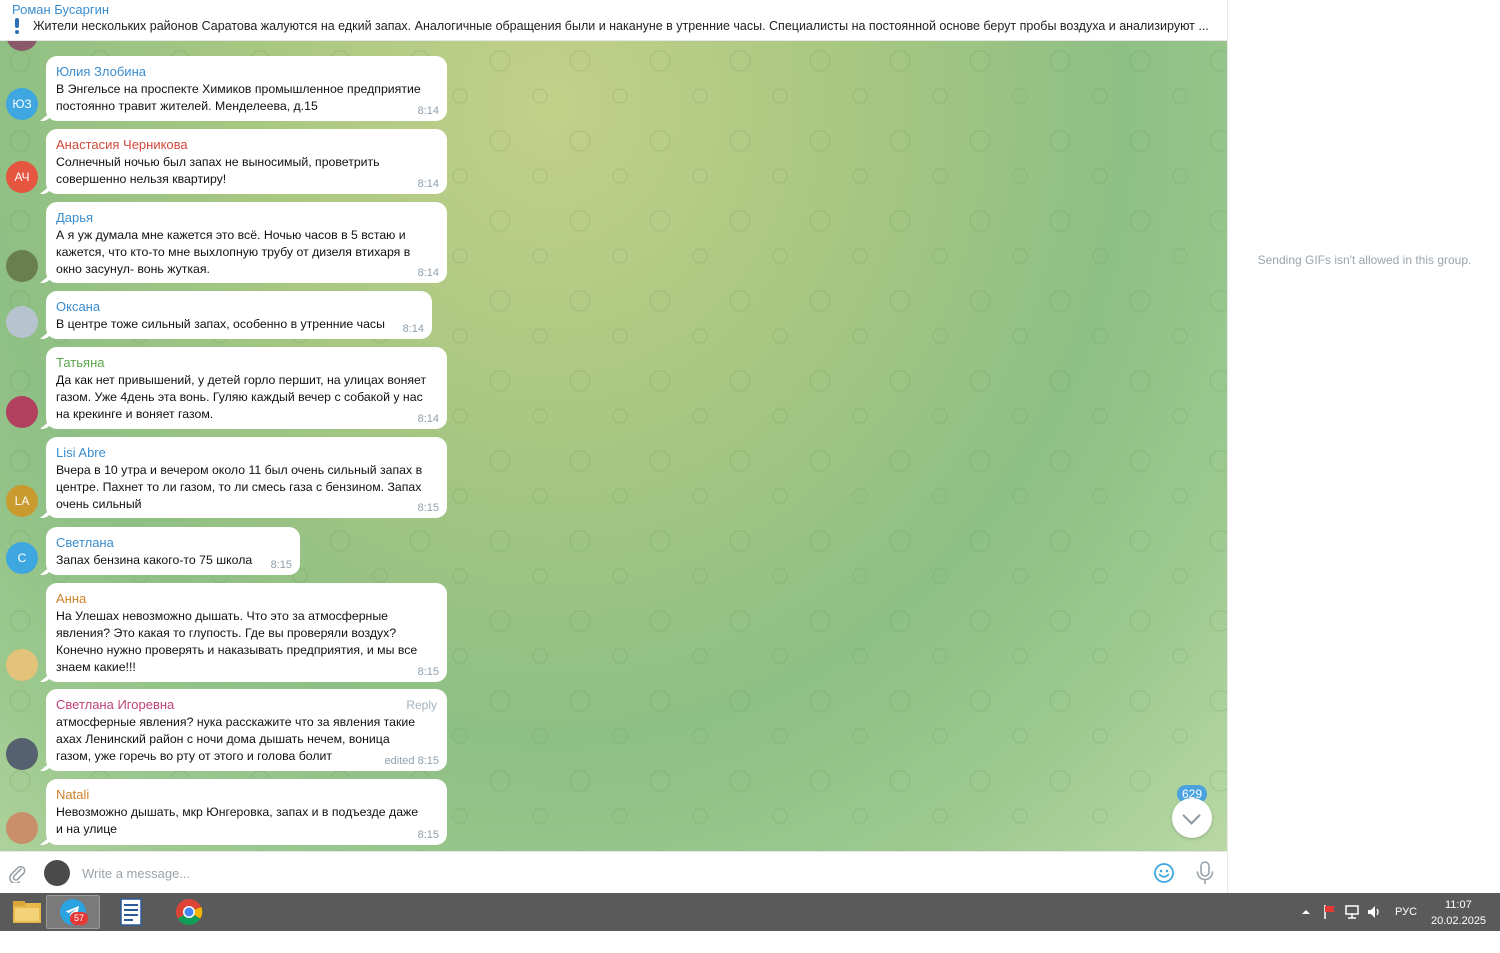  Describe the element at coordinates (22, 558) in the screenshot. I see `sender-avatar: С` at that location.